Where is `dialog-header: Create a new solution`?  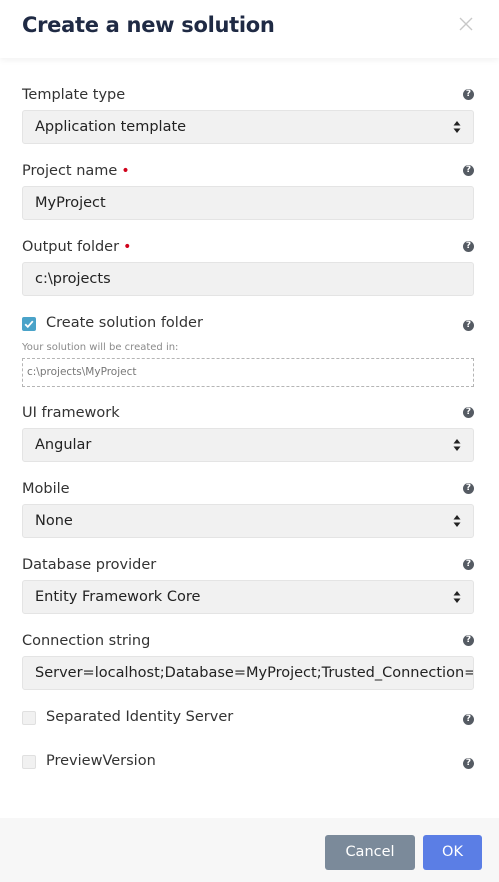 dialog-header: Create a new solution is located at coordinates (249, 29).